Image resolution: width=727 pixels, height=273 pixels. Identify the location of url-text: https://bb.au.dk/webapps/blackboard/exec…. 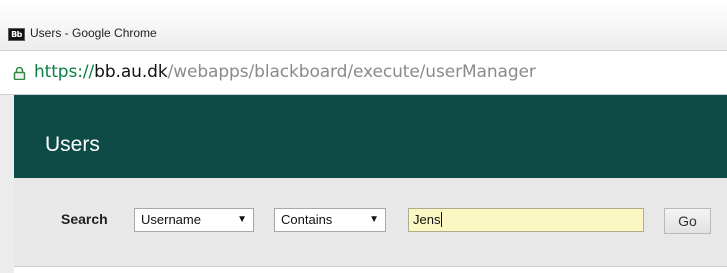
(285, 72).